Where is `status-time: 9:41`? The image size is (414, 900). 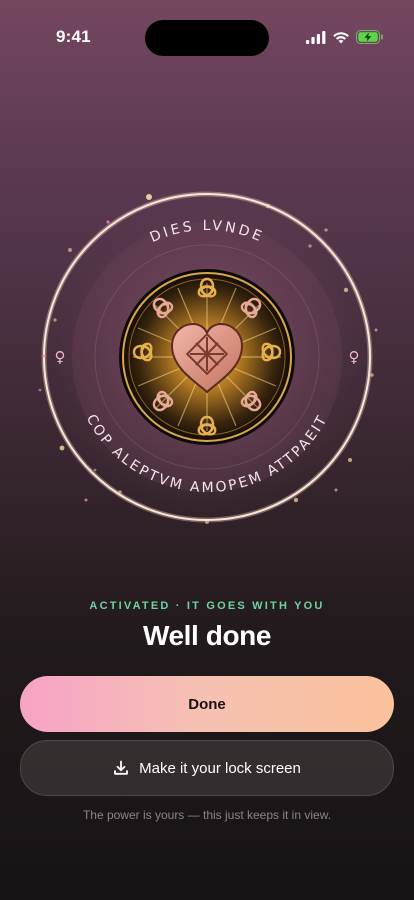
status-time: 9:41 is located at coordinates (73, 36).